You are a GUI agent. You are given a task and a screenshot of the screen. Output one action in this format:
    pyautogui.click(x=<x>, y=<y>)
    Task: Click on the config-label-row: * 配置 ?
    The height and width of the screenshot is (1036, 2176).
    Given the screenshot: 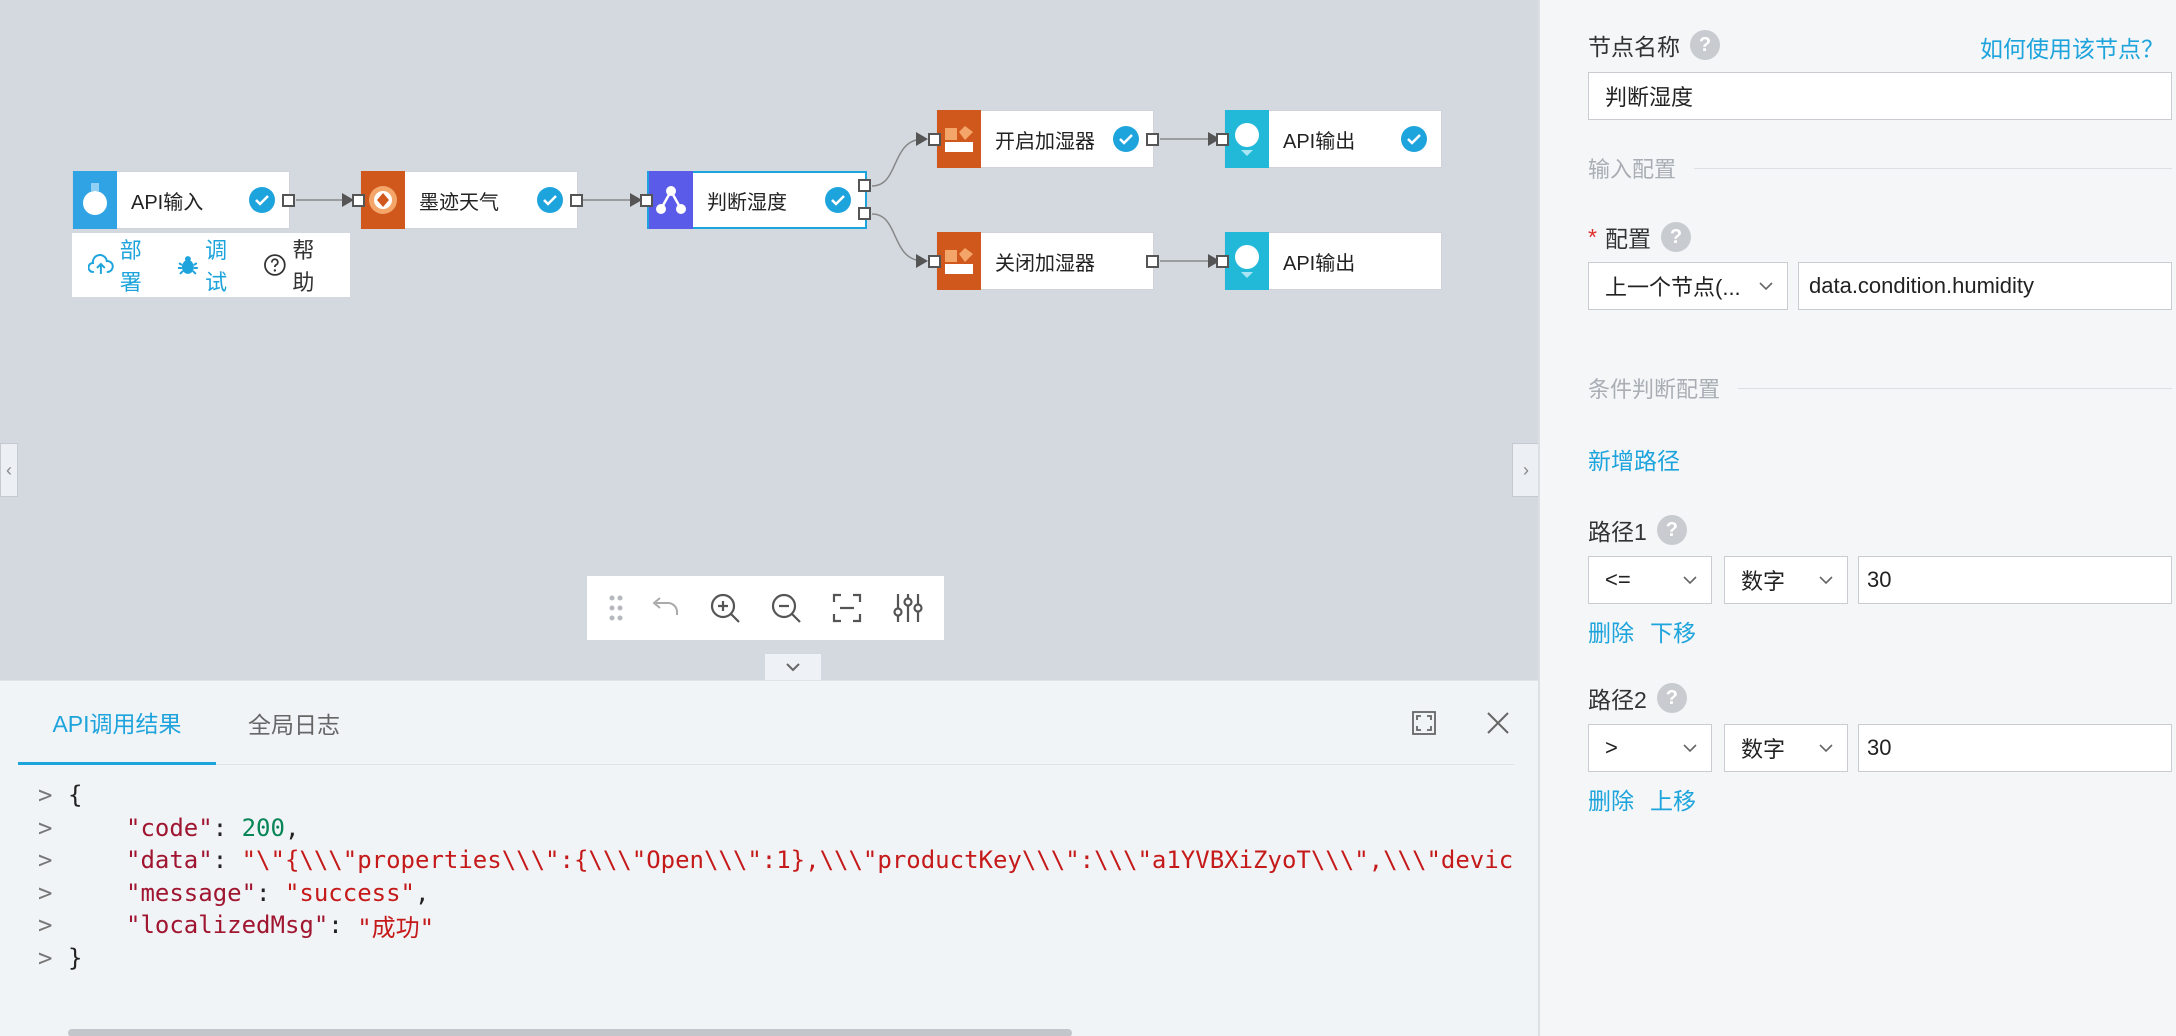 What is the action you would take?
    pyautogui.click(x=1639, y=237)
    